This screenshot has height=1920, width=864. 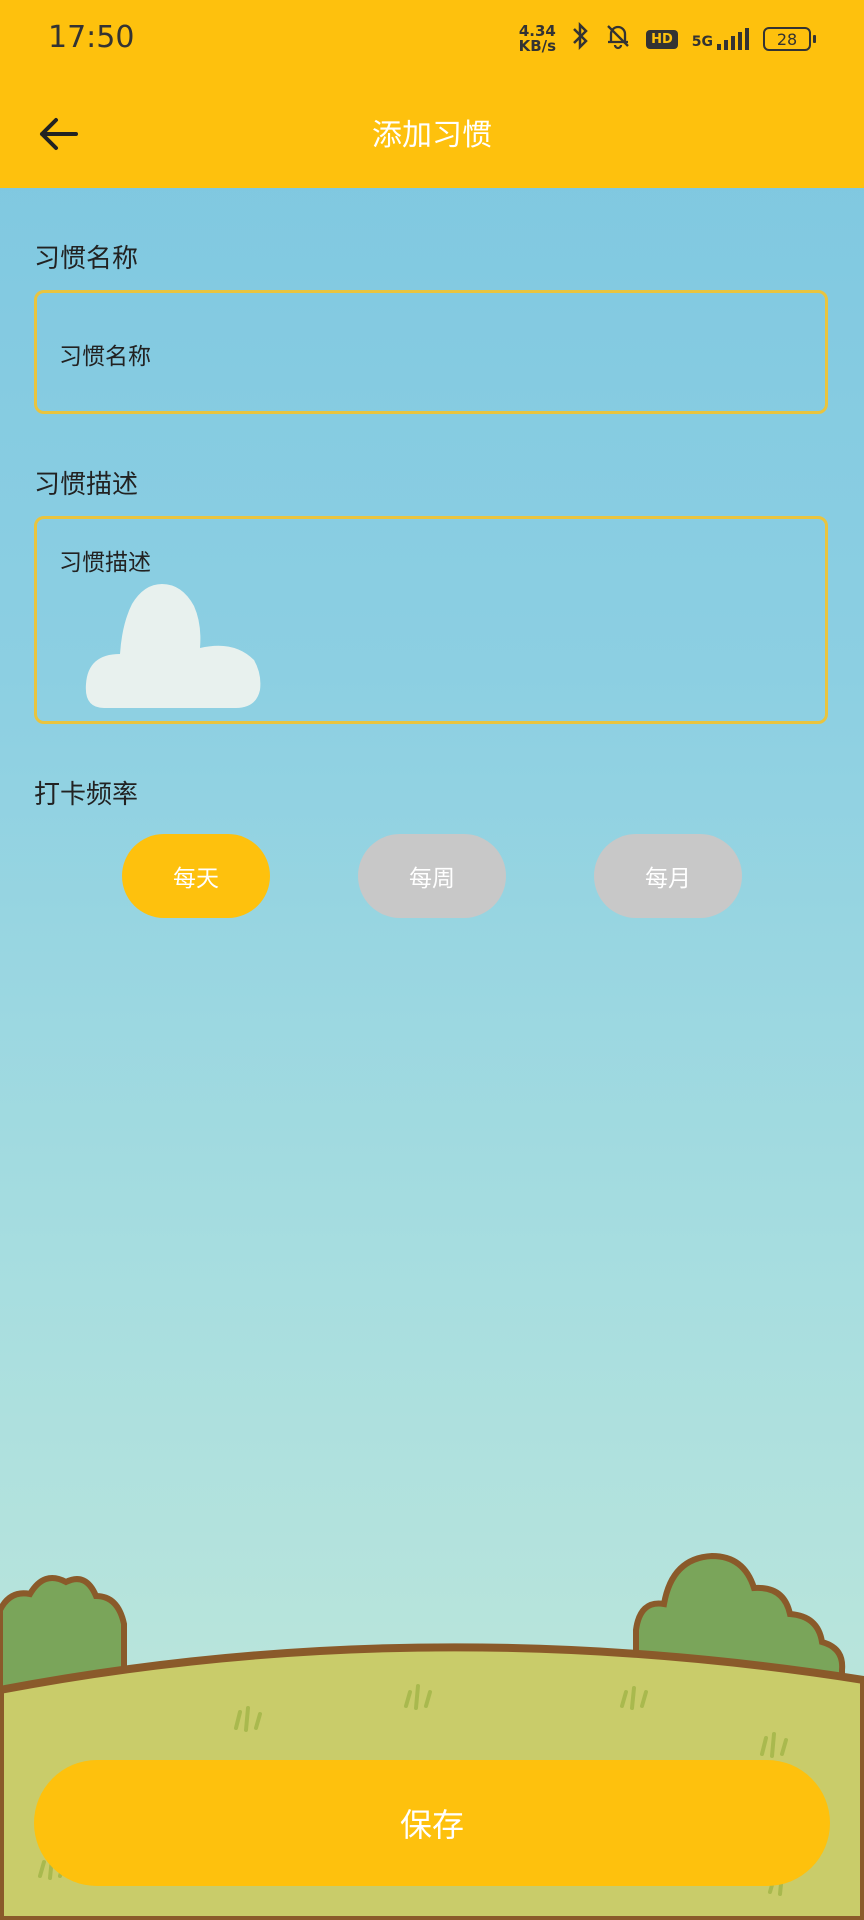 I want to click on battery-level: 28, so click(x=787, y=39).